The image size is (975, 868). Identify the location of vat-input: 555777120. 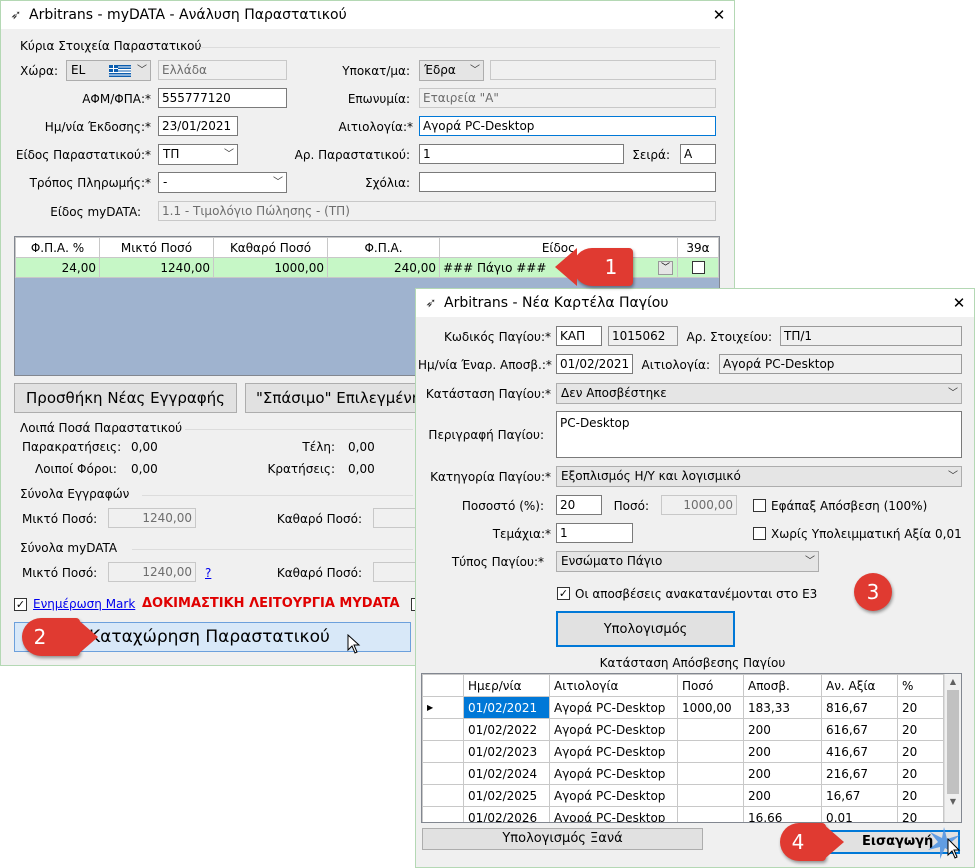
(222, 98).